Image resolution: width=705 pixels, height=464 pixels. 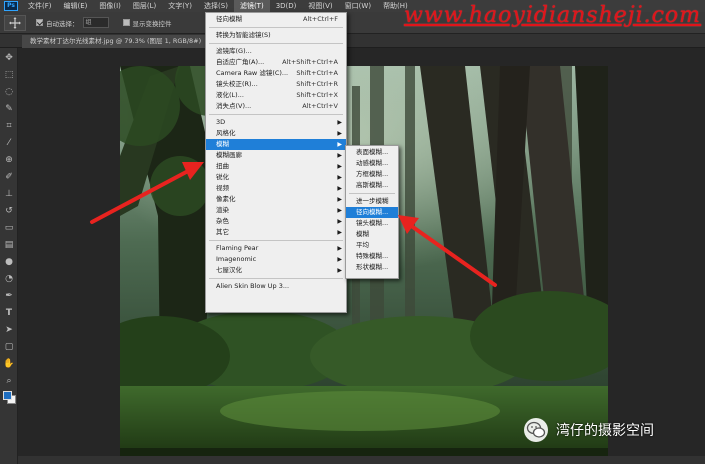 What do you see at coordinates (372, 245) in the screenshot?
I see `blur-submenu-item: 平均` at bounding box center [372, 245].